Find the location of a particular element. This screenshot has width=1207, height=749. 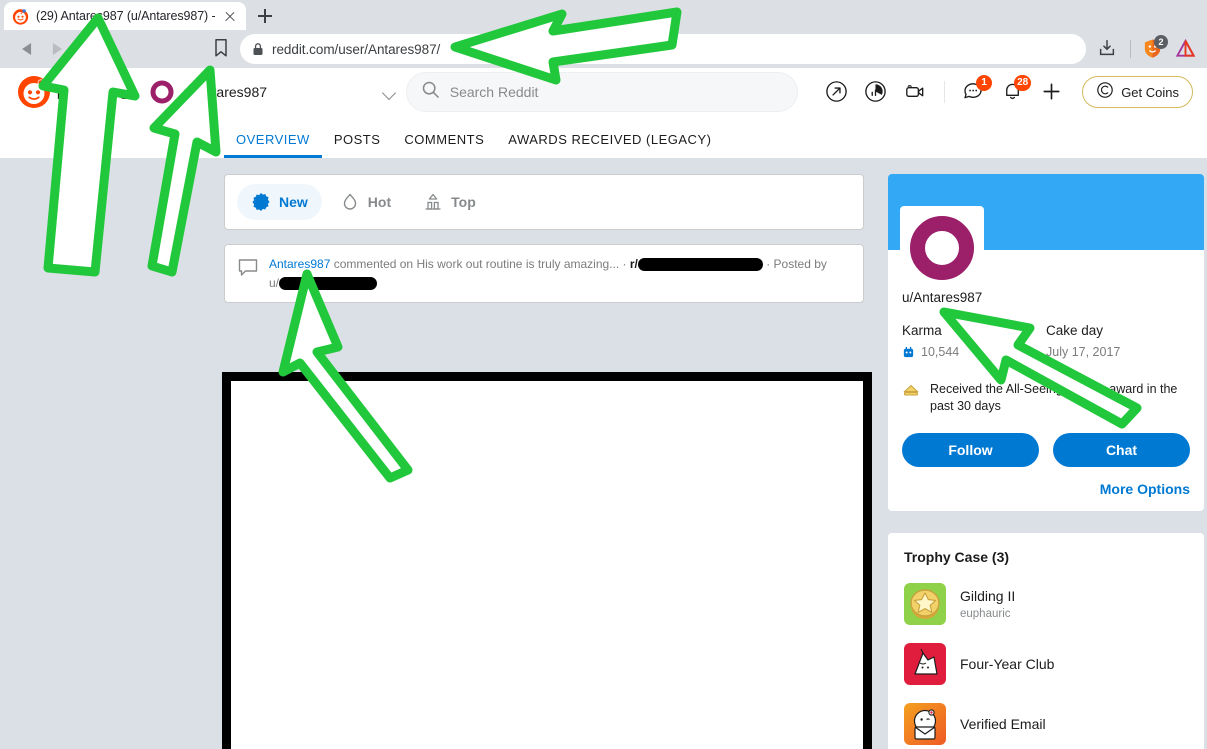

redacted-subreddit-name is located at coordinates (700, 265).